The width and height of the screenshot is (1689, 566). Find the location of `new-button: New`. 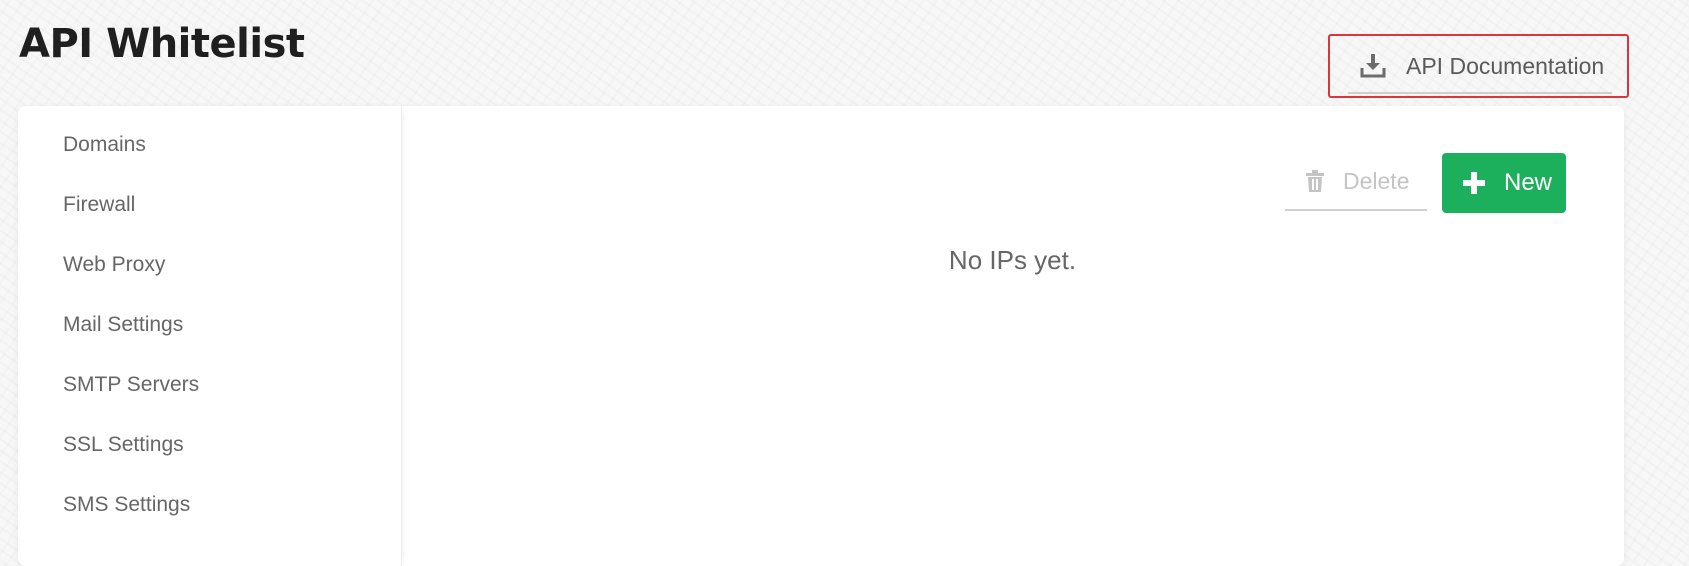

new-button: New is located at coordinates (1504, 183).